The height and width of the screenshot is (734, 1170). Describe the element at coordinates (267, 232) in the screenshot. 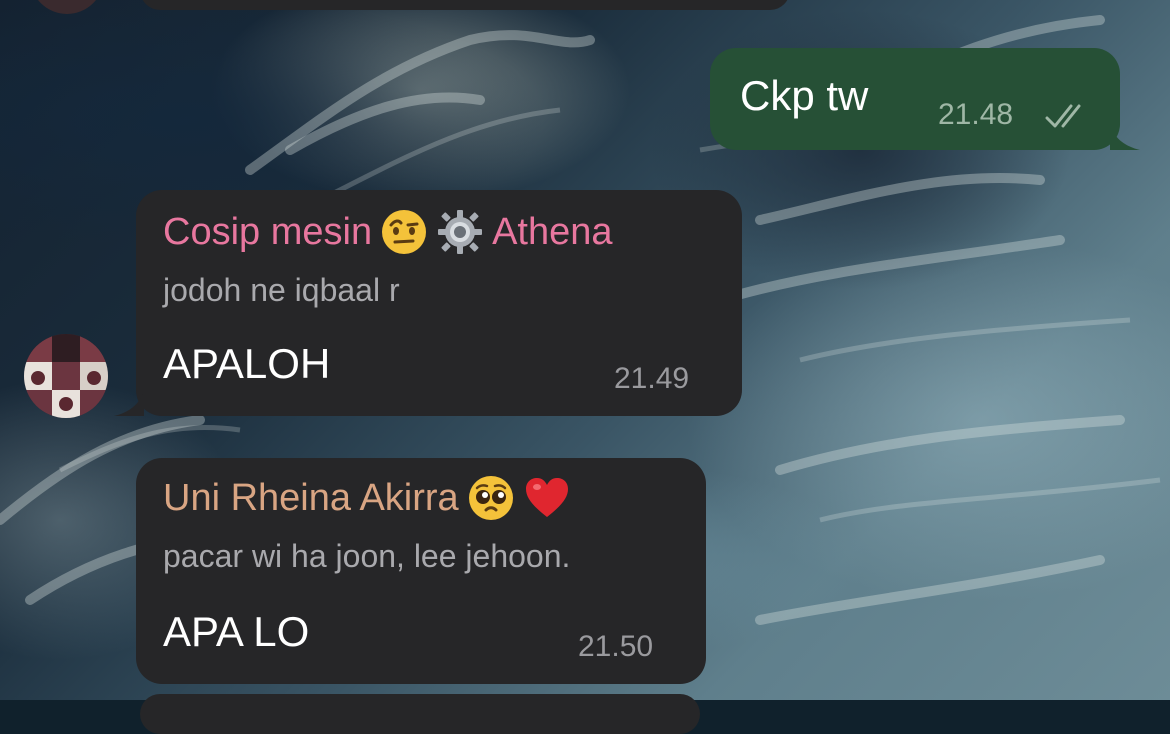

I see `sender-name: Cosip mesin` at that location.